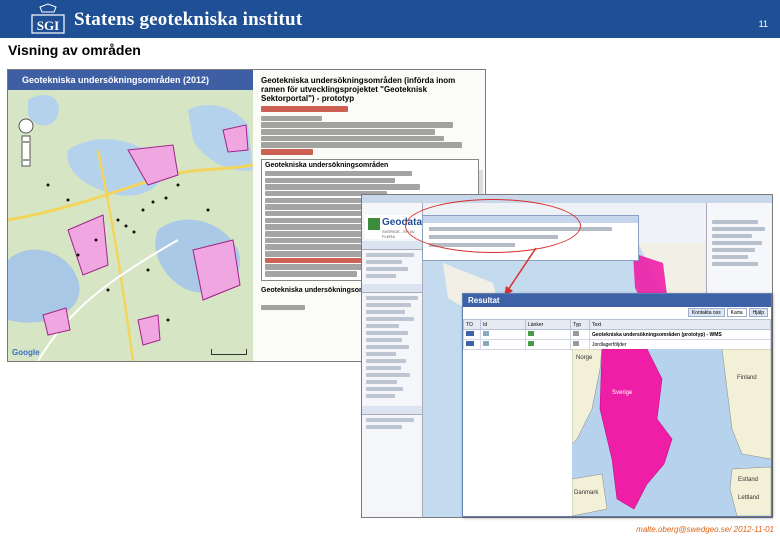 This screenshot has width=780, height=540. Describe the element at coordinates (584, 358) in the screenshot. I see `map-label: Norge` at that location.